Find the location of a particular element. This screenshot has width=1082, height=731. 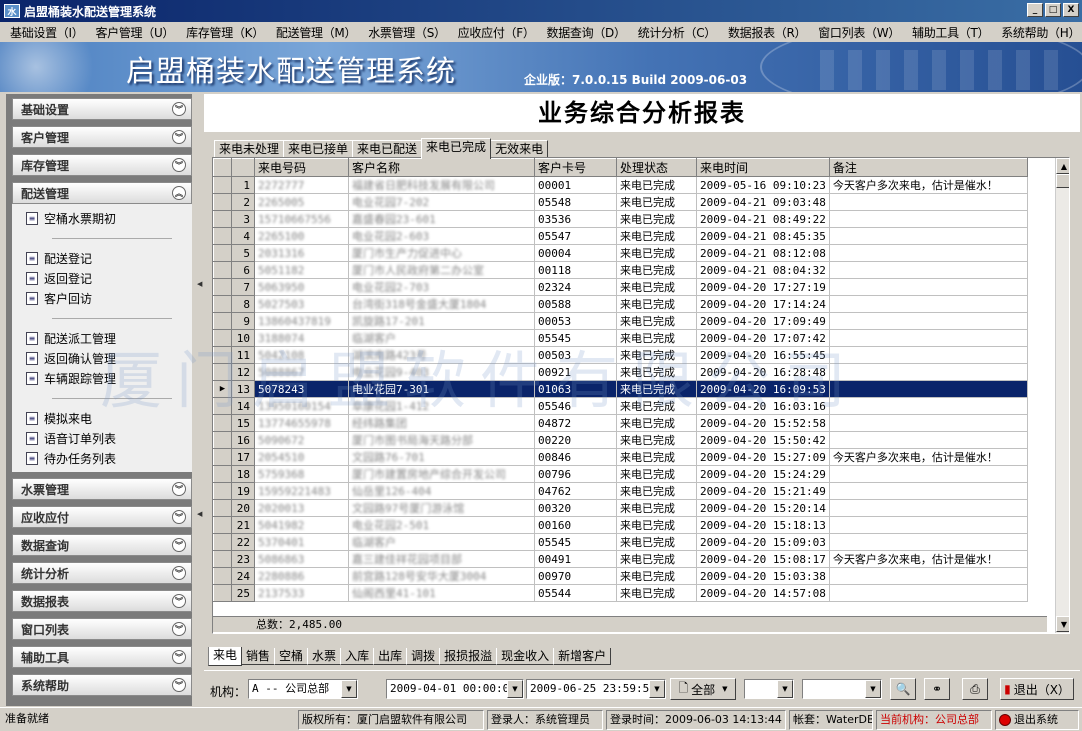

cell-phone: 5078243 is located at coordinates (301, 389).